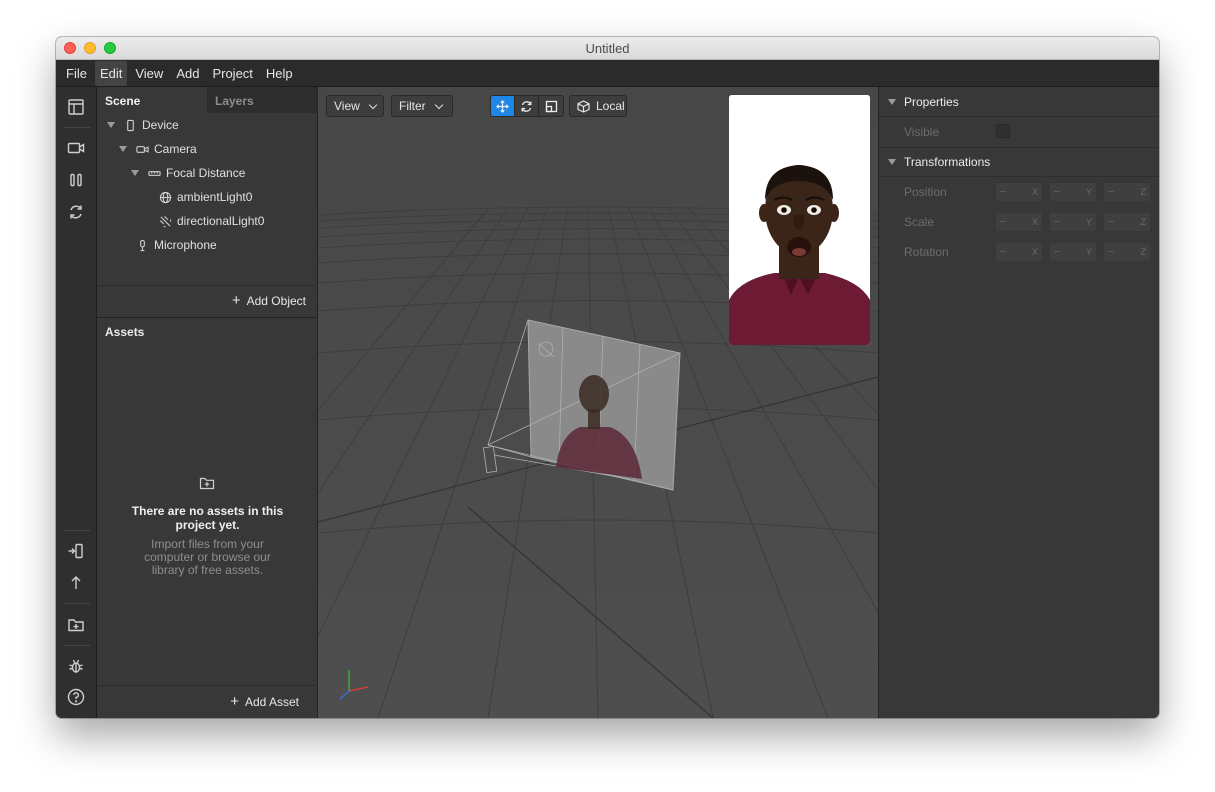 The image size is (1215, 792). I want to click on add-asset-button: + Add Asset, so click(264, 701).